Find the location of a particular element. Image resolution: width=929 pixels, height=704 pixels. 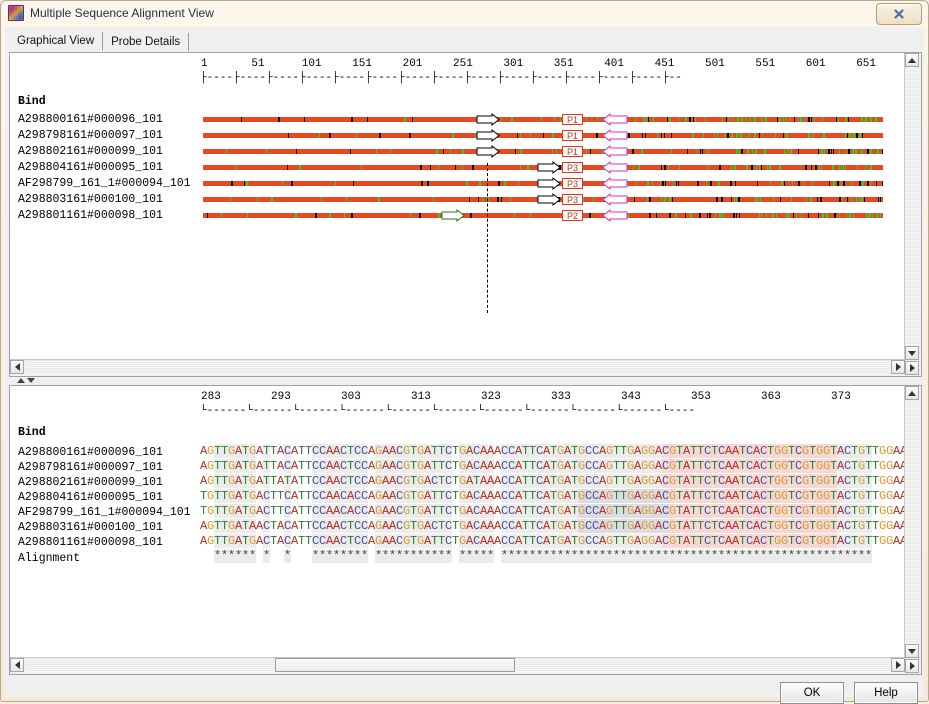

alignment-horizontal-scrollbar is located at coordinates (457, 665).